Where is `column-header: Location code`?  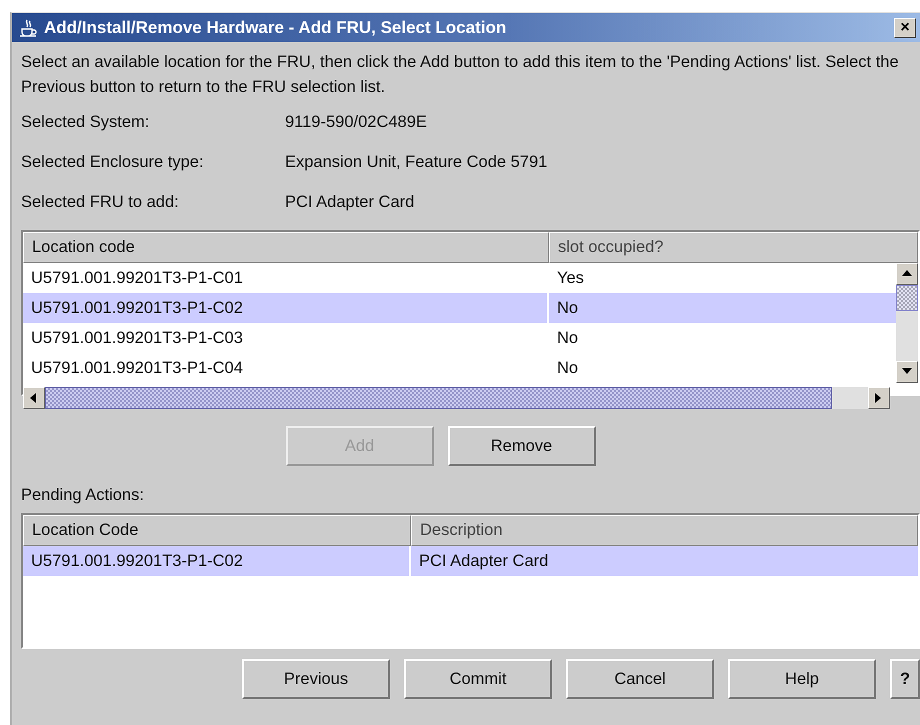
column-header: Location code is located at coordinates (286, 247).